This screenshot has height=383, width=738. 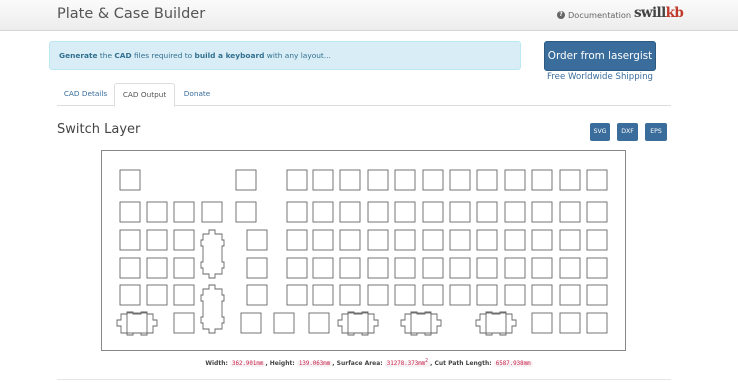 What do you see at coordinates (314, 363) in the screenshot?
I see `height-value: 139.063mm` at bounding box center [314, 363].